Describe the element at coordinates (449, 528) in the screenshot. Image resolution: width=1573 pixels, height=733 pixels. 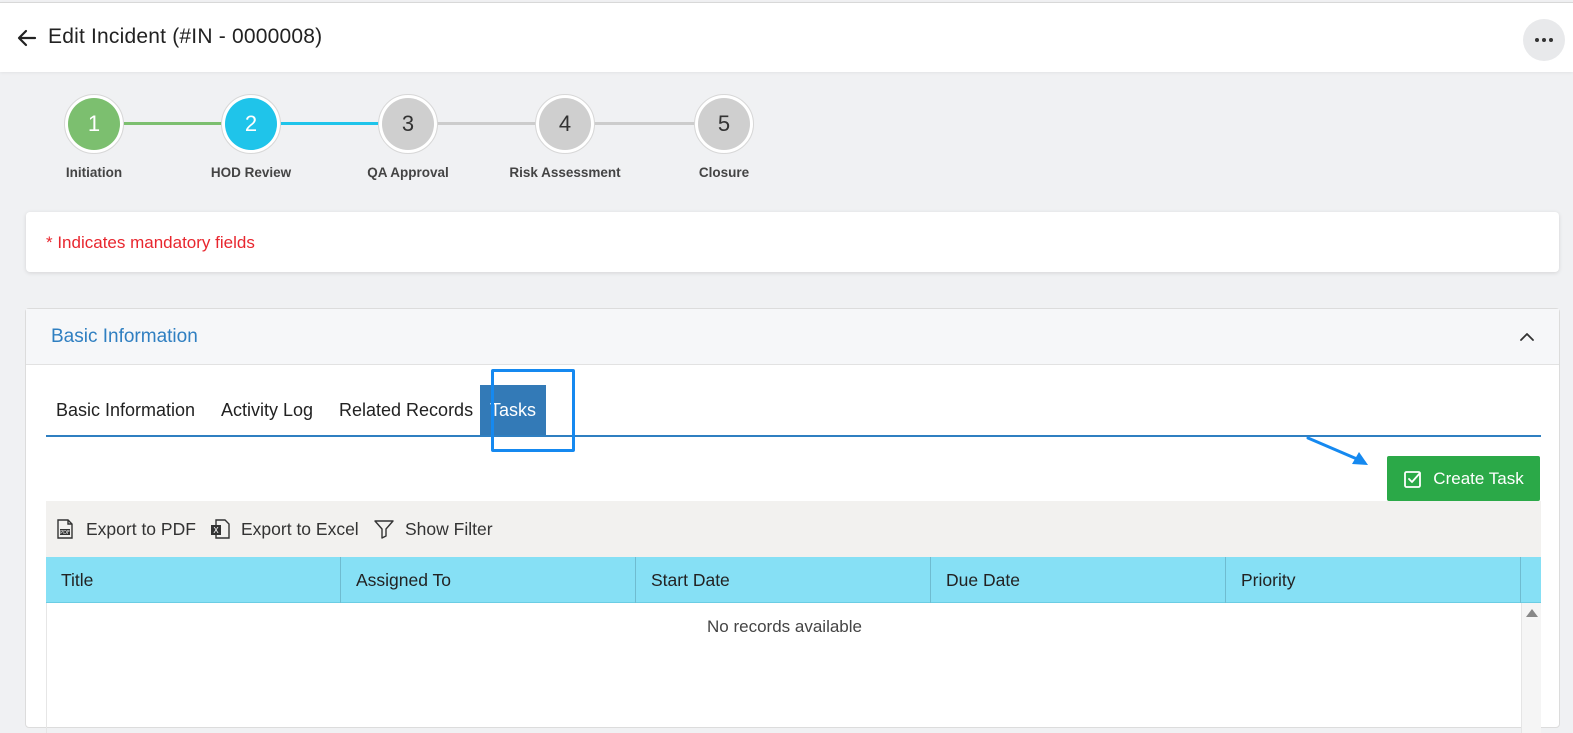
I see `show-filter-label: Show Filter` at that location.